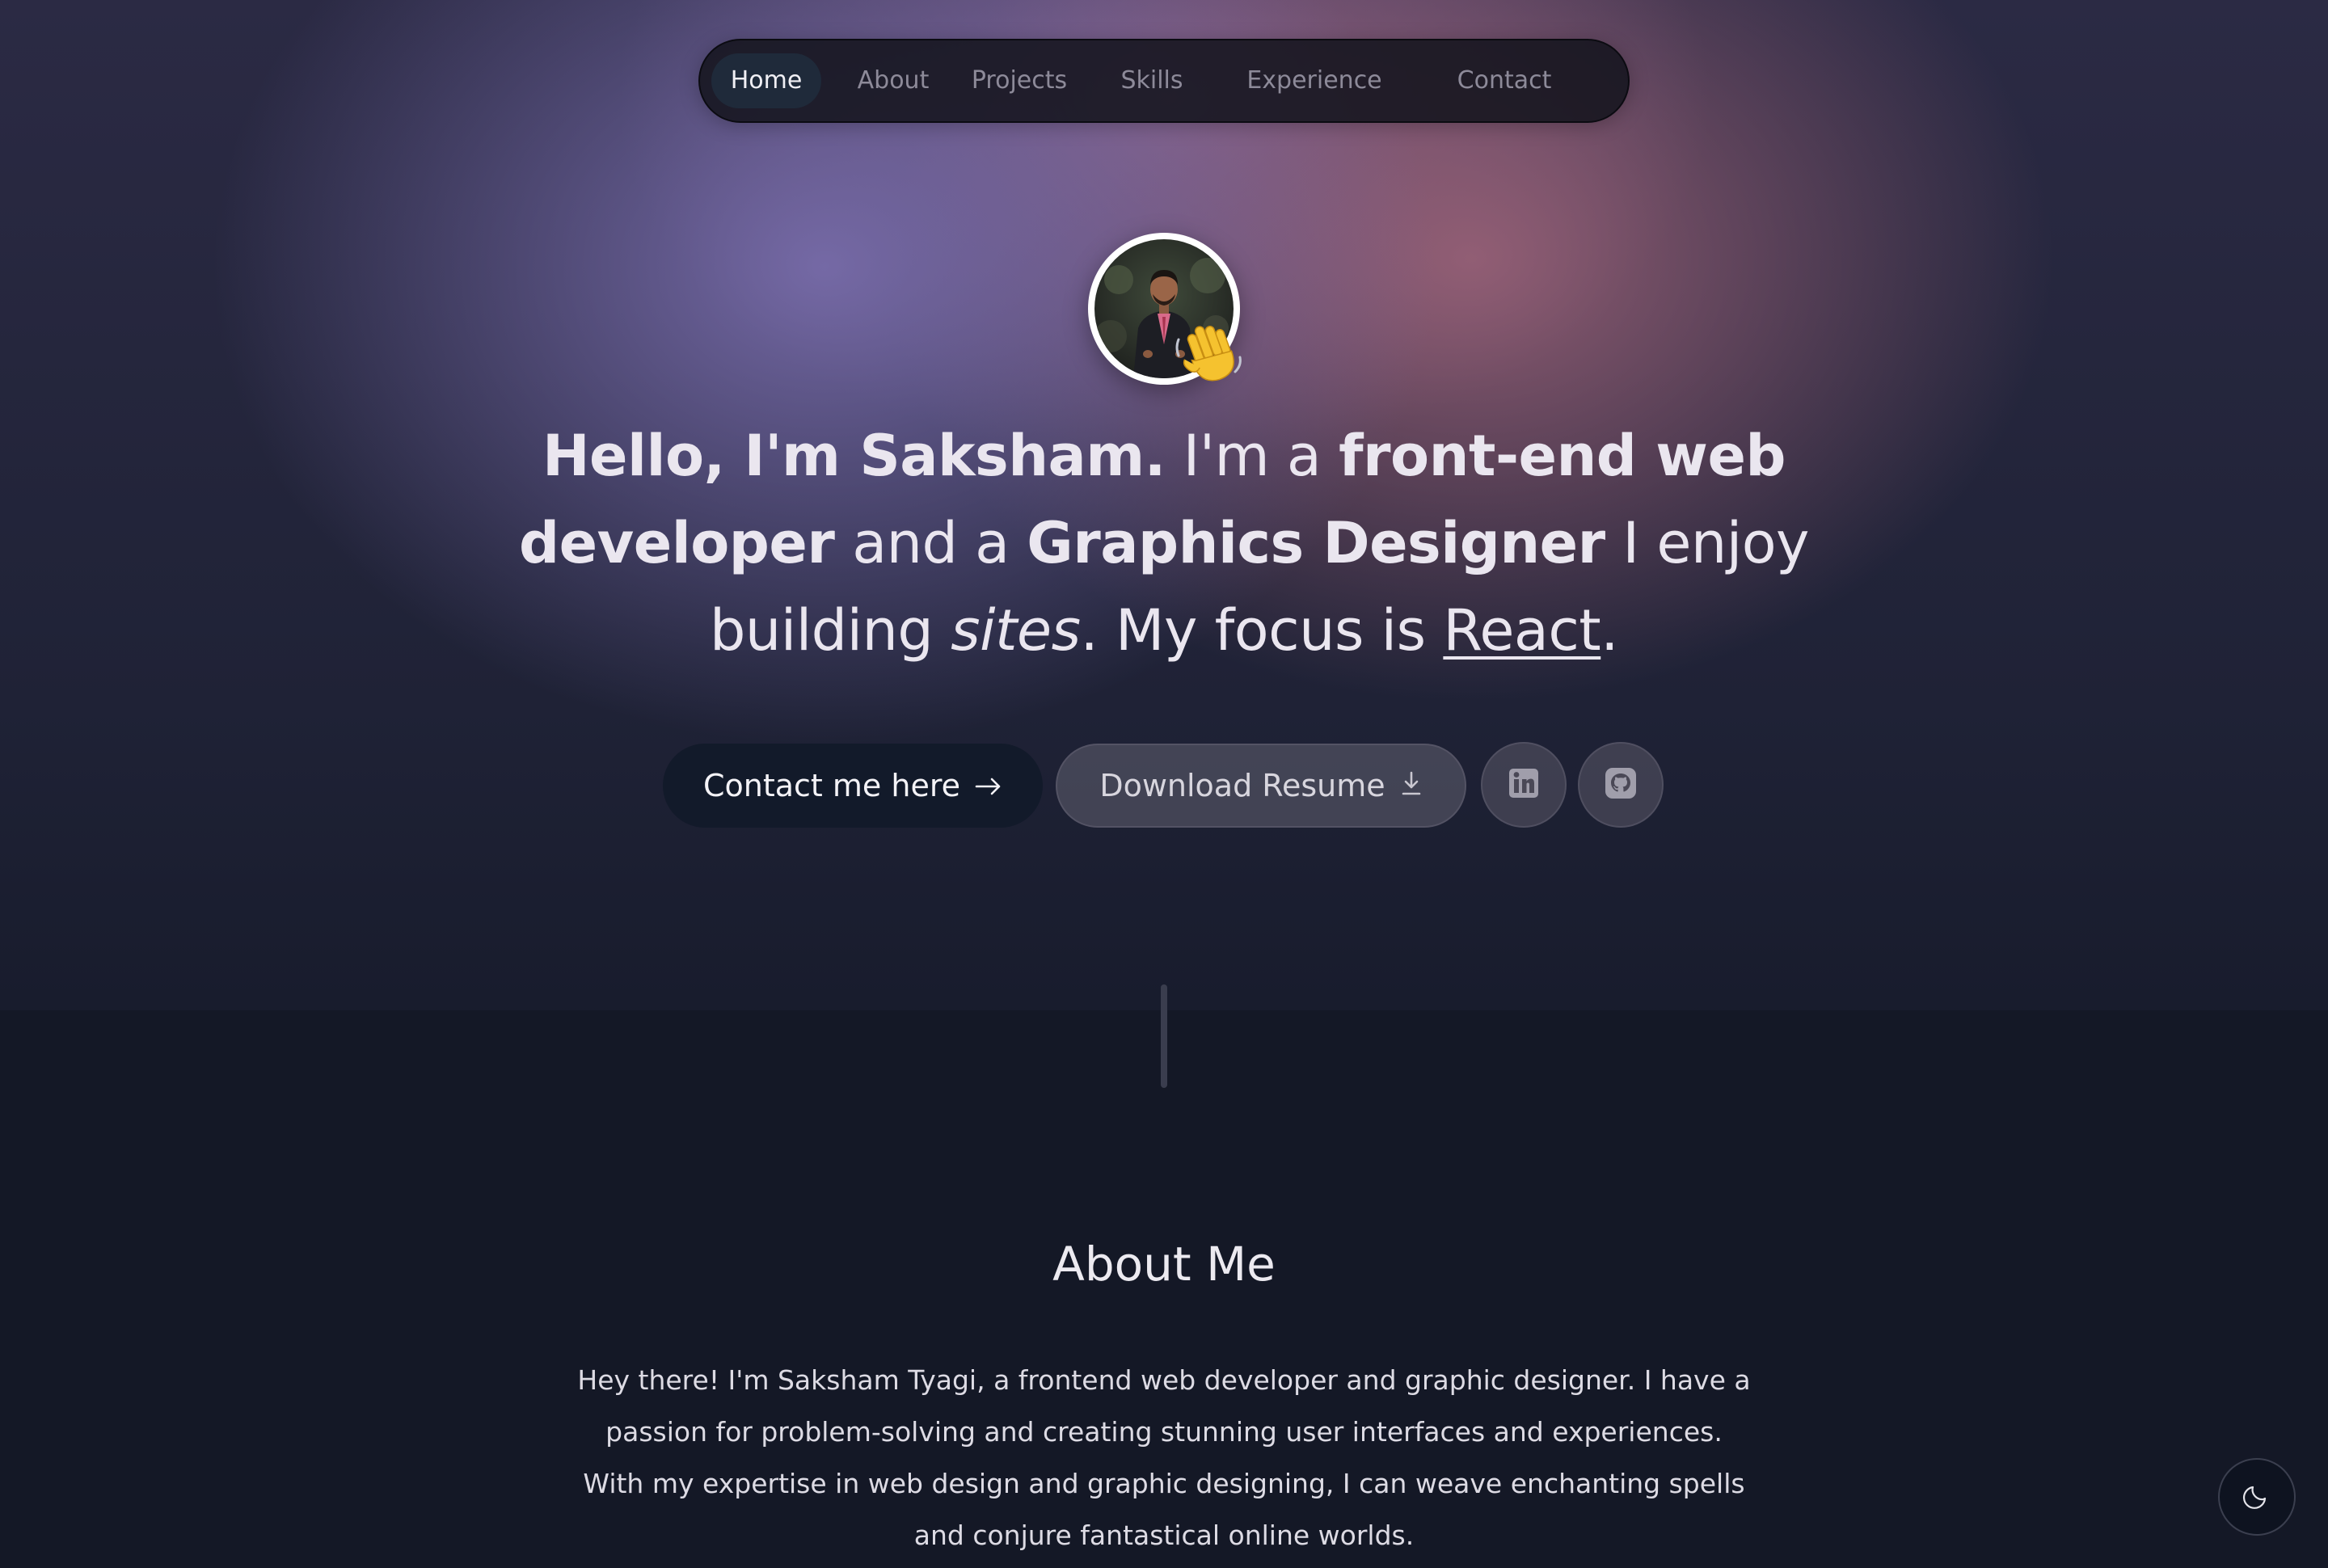 This screenshot has height=1568, width=2328. Describe the element at coordinates (1252, 456) in the screenshot. I see `headline-im-a: I'm a` at that location.